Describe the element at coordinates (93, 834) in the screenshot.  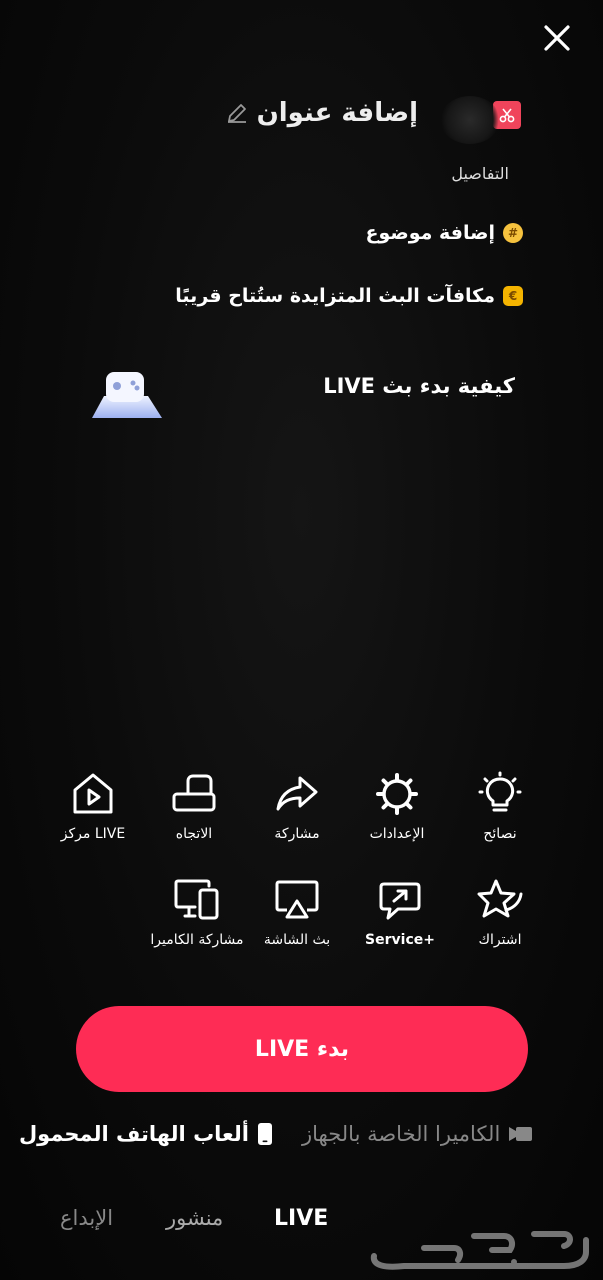
I see `tool-label: مركز LIVE` at that location.